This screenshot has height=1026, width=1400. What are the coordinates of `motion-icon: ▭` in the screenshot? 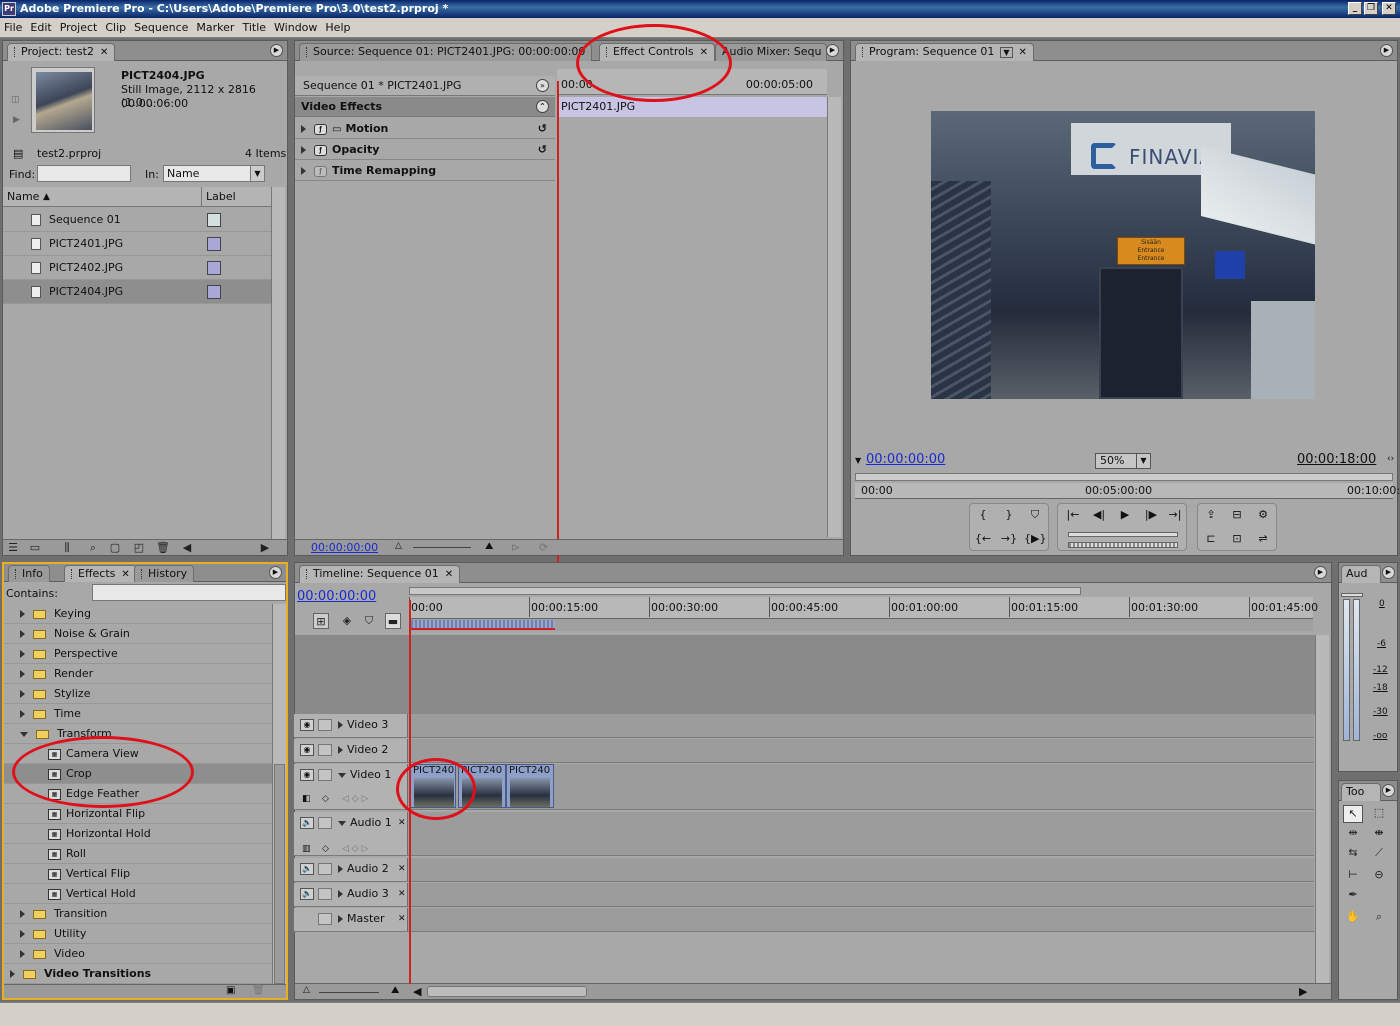 It's located at (336, 129).